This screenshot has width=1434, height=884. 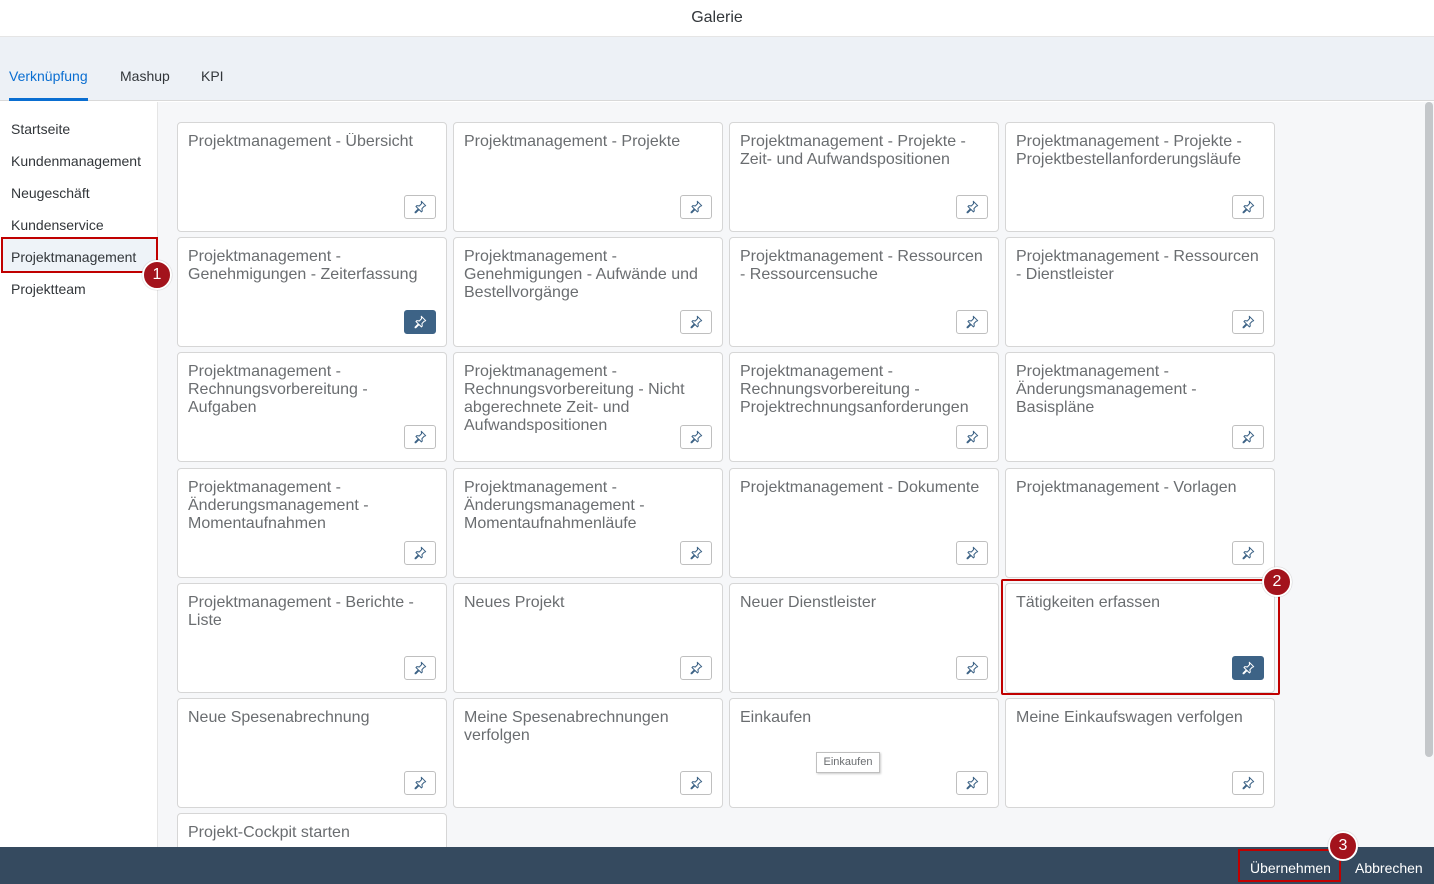 I want to click on sidebar-item-projektteam: Projektteam, so click(x=48, y=289).